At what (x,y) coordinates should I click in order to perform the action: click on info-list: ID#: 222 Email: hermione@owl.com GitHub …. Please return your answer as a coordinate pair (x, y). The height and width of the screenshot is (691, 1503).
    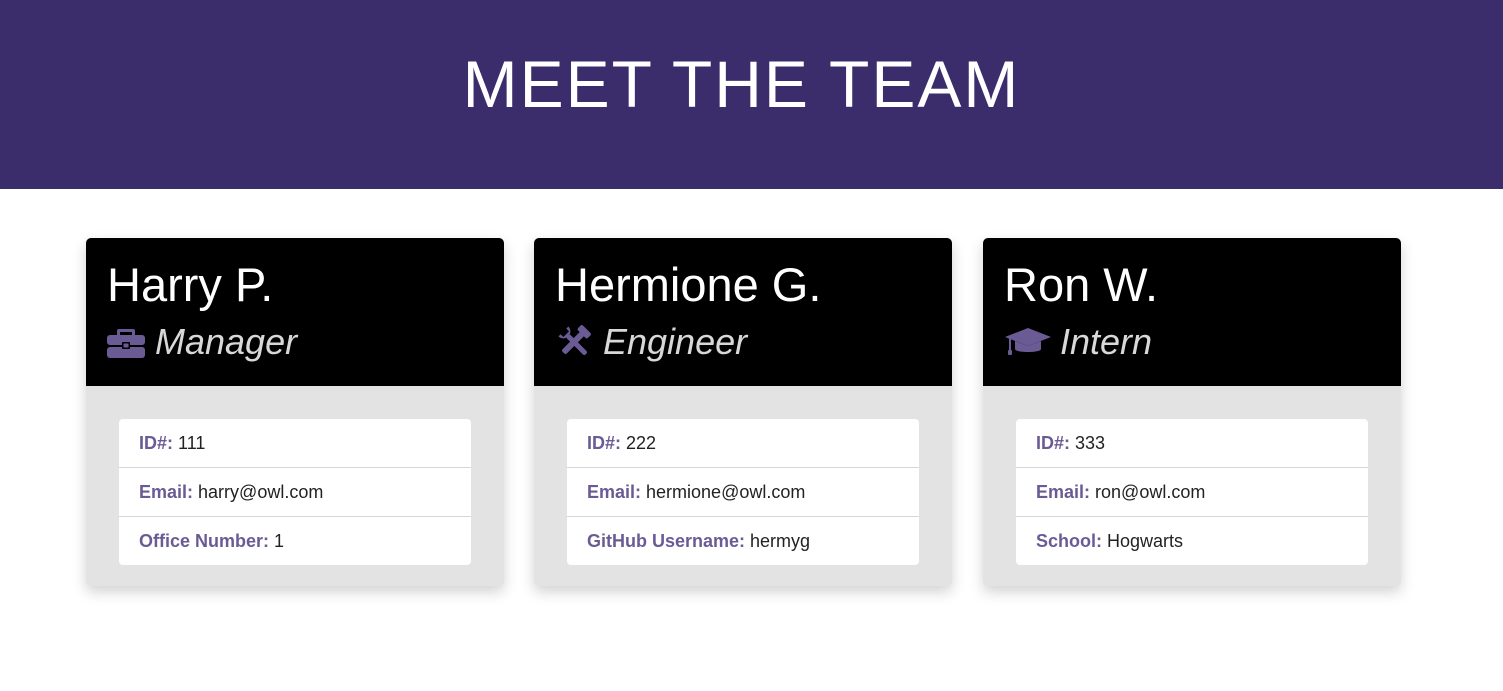
    Looking at the image, I should click on (743, 492).